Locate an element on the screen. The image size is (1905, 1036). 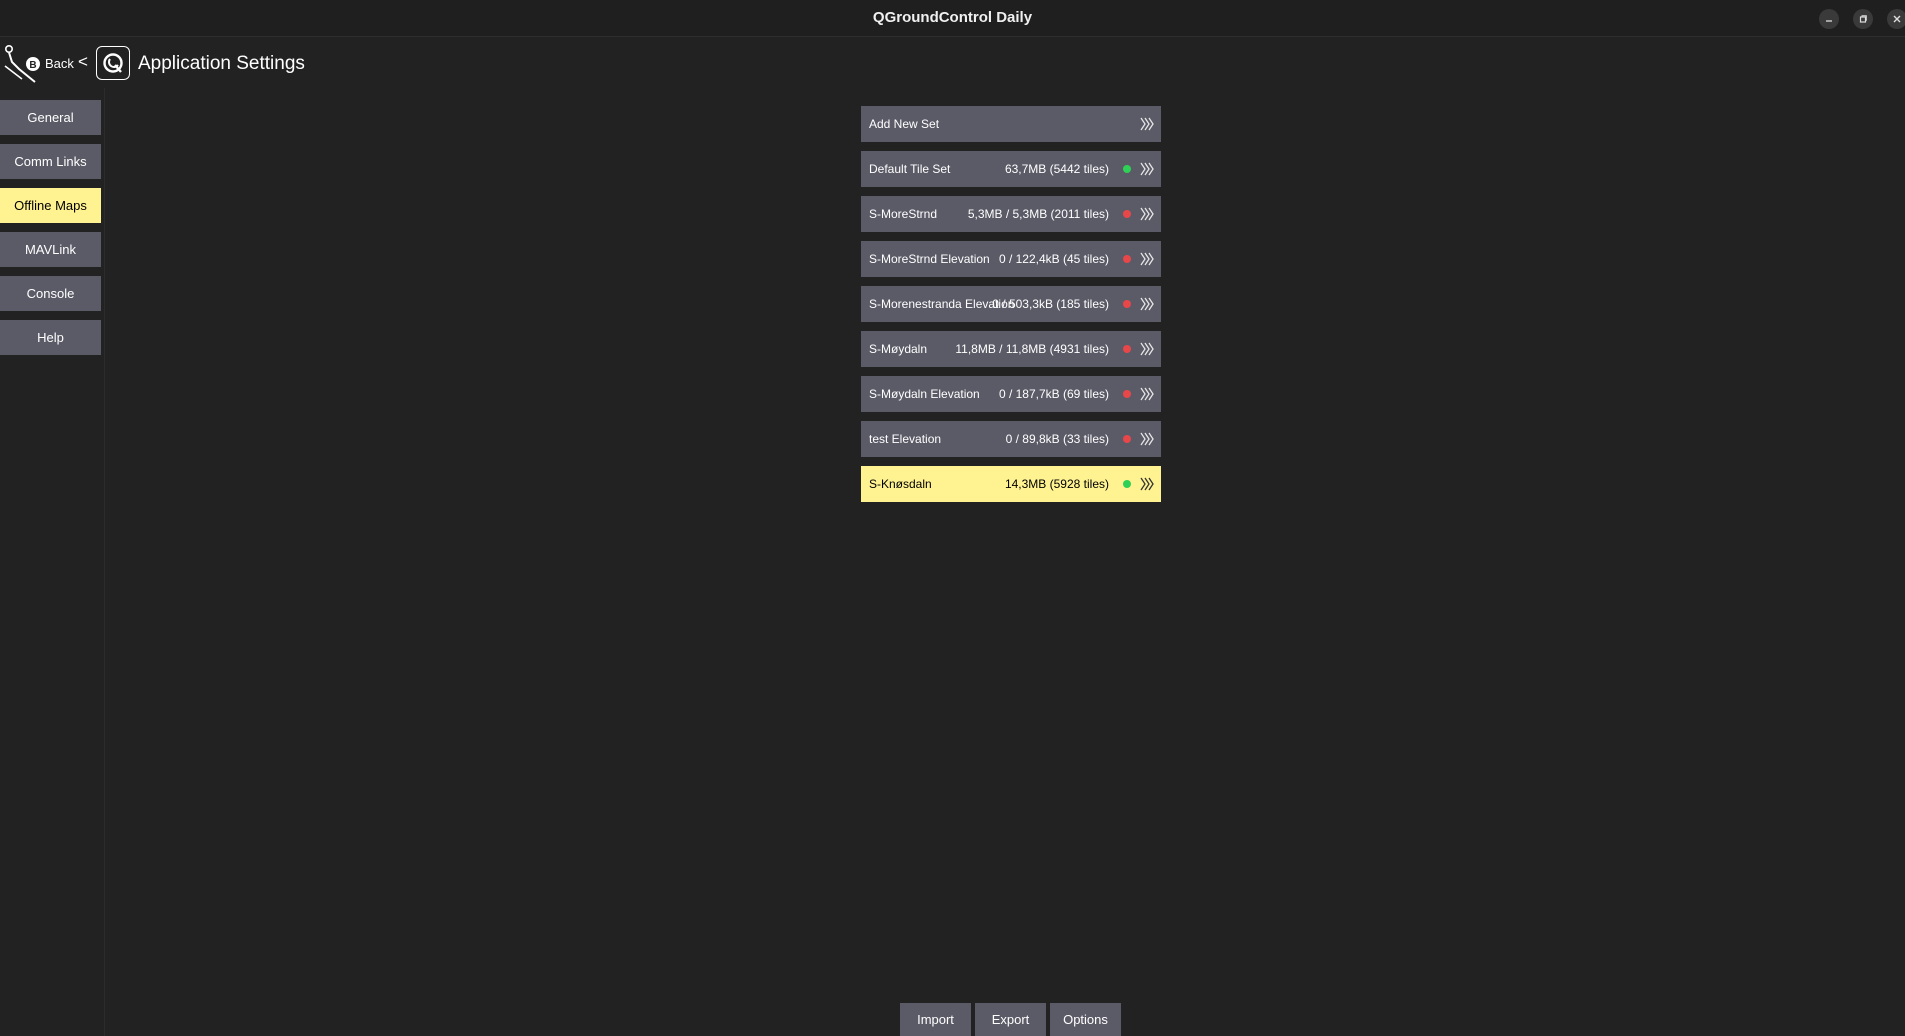
export-button: Export is located at coordinates (1010, 1019).